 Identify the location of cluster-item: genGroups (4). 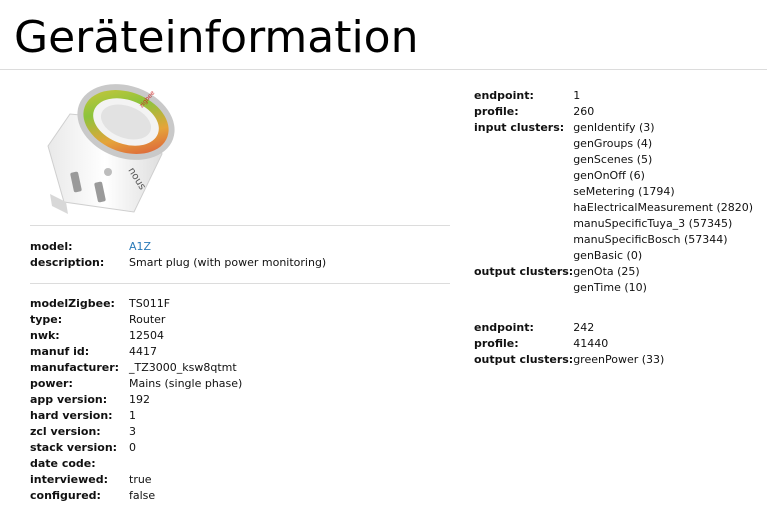
(613, 143).